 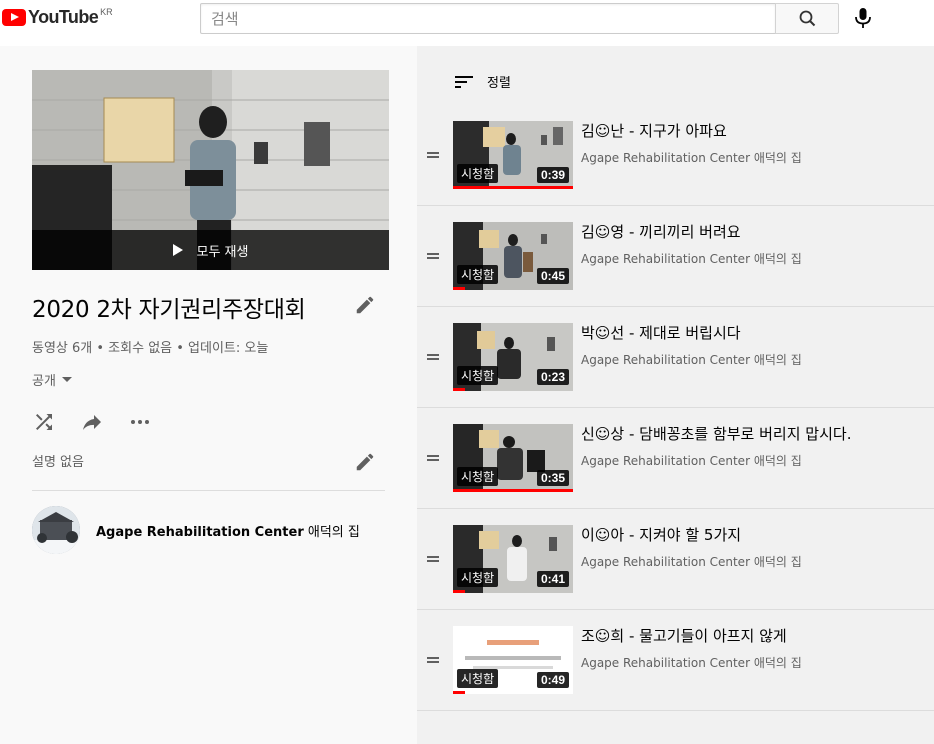 I want to click on avatar-image, so click(x=56, y=530).